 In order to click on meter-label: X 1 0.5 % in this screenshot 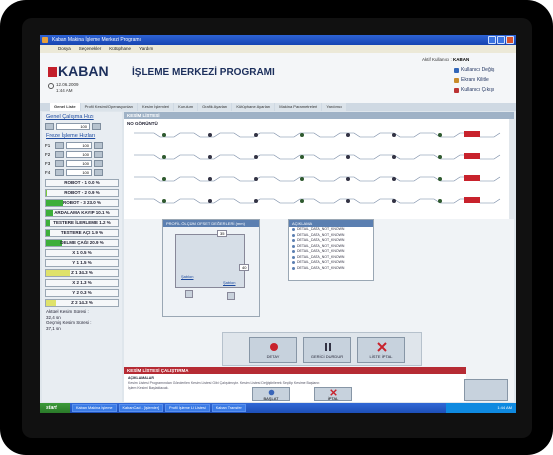, I will do `click(82, 252)`.